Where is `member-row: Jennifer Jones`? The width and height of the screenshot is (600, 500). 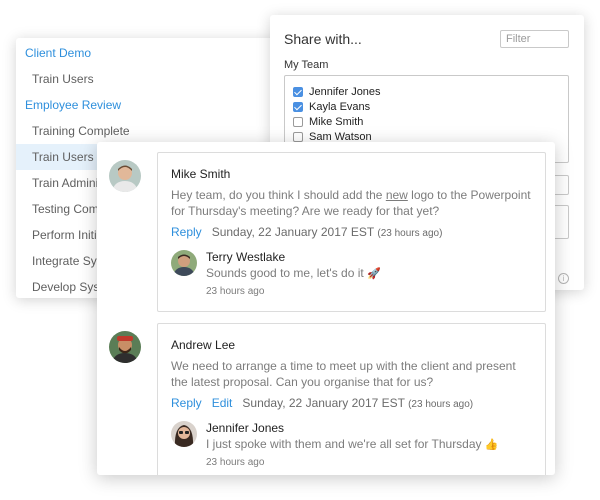
member-row: Jennifer Jones is located at coordinates (430, 91).